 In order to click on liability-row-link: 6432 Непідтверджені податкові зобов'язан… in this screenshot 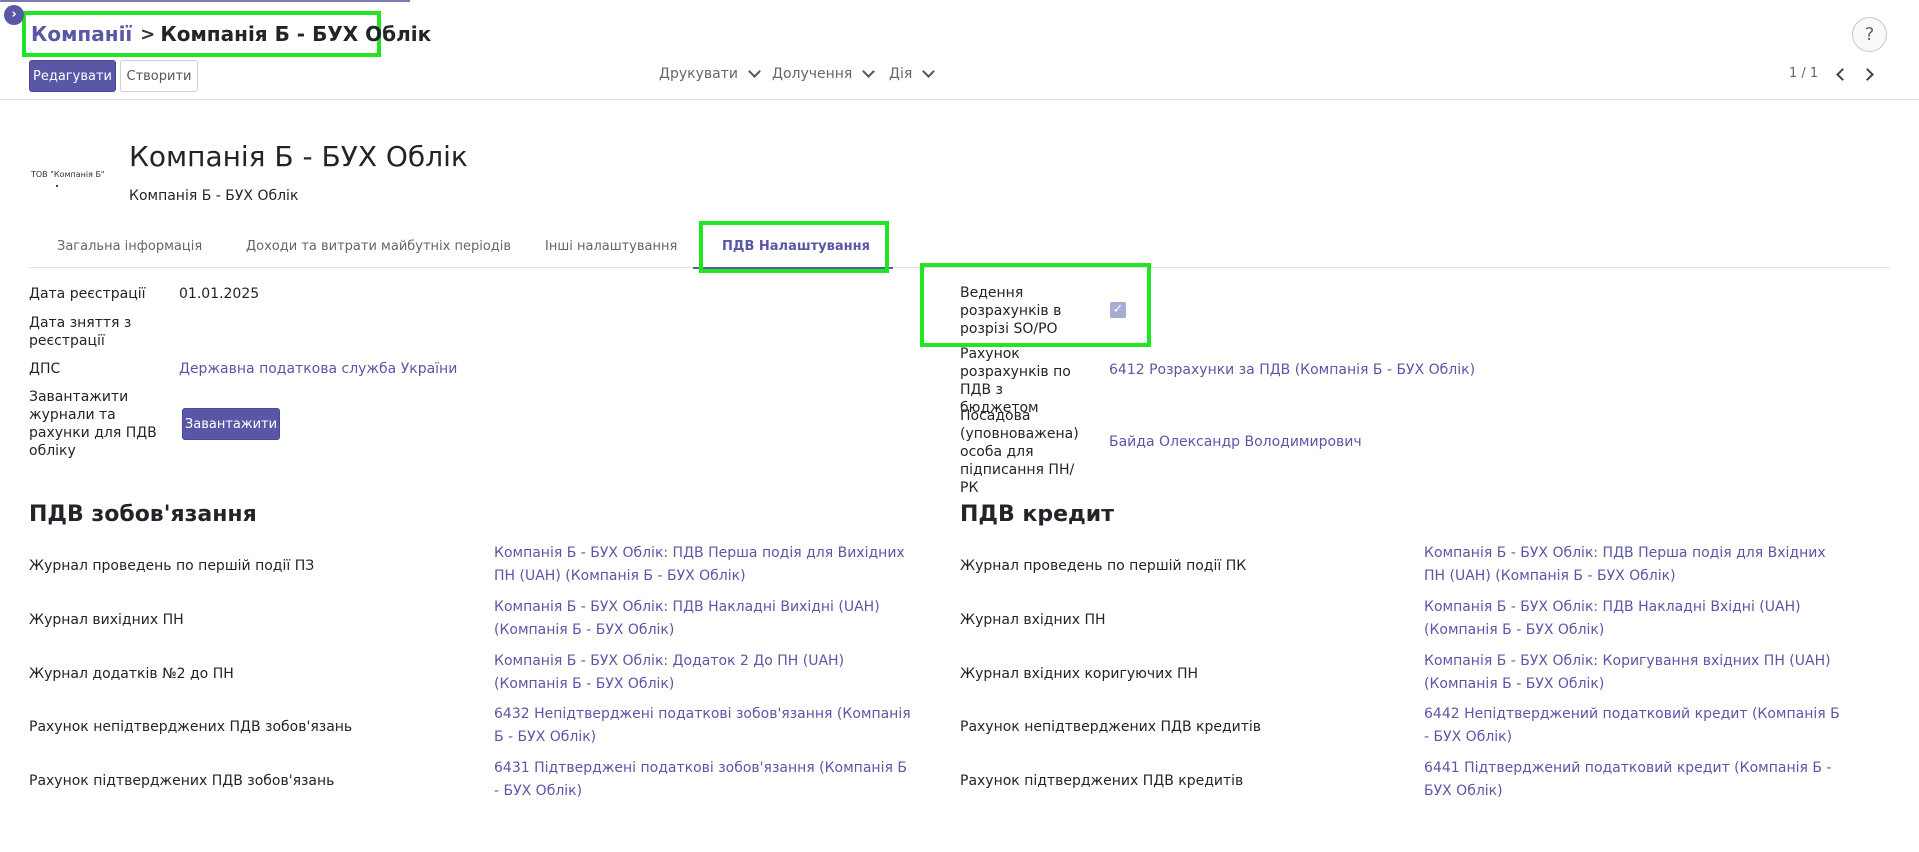, I will do `click(704, 726)`.